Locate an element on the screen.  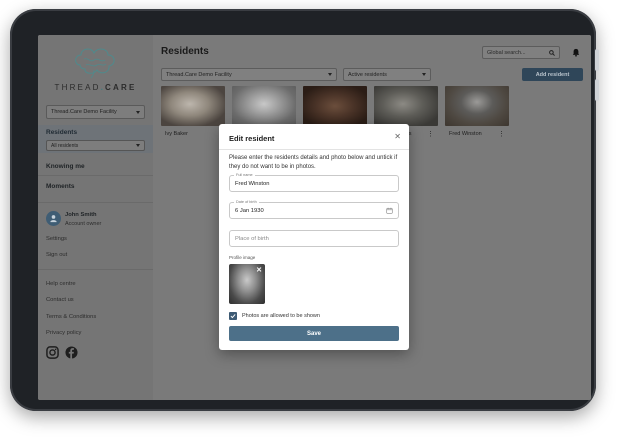
place-of-birth-placeholder: Place of birth is located at coordinates (252, 238).